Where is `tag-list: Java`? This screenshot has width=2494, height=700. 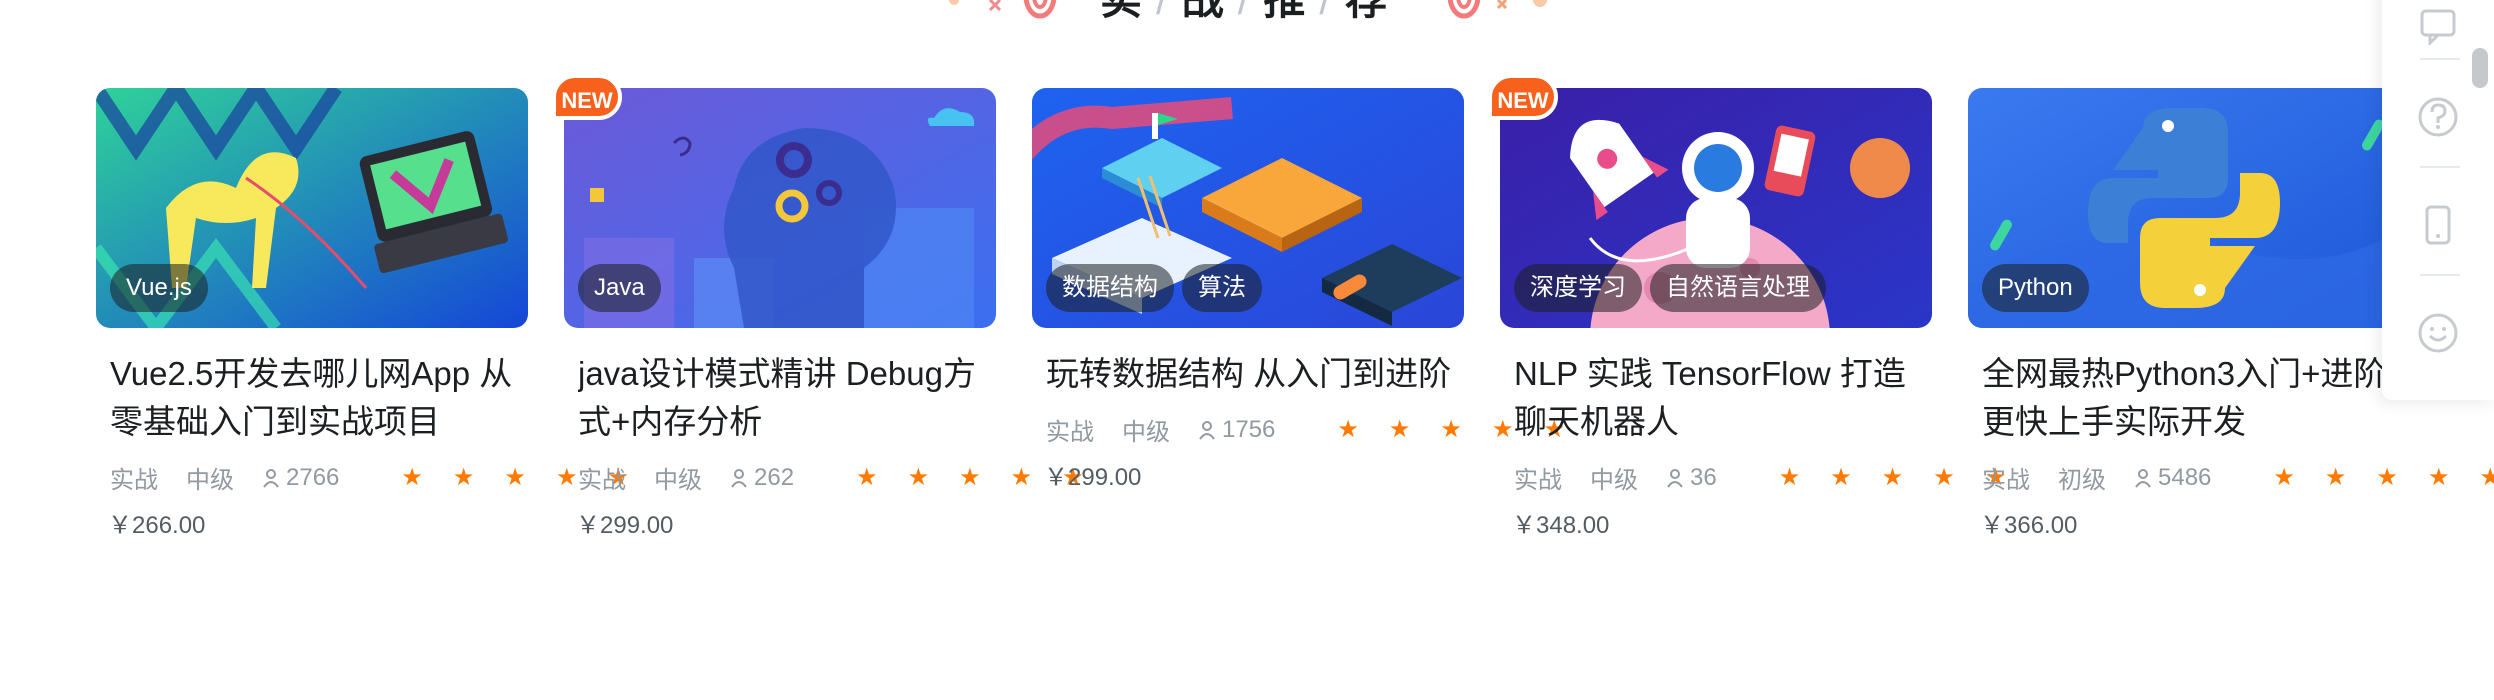 tag-list: Java is located at coordinates (619, 288).